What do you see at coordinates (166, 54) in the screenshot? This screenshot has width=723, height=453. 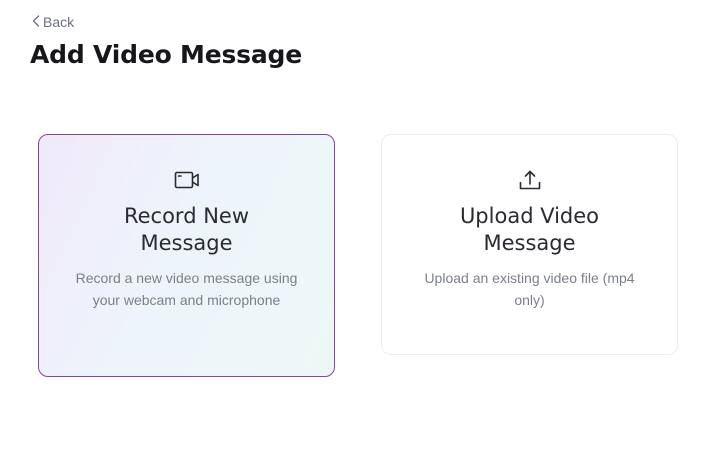 I see `page-title: Add Video Message` at bounding box center [166, 54].